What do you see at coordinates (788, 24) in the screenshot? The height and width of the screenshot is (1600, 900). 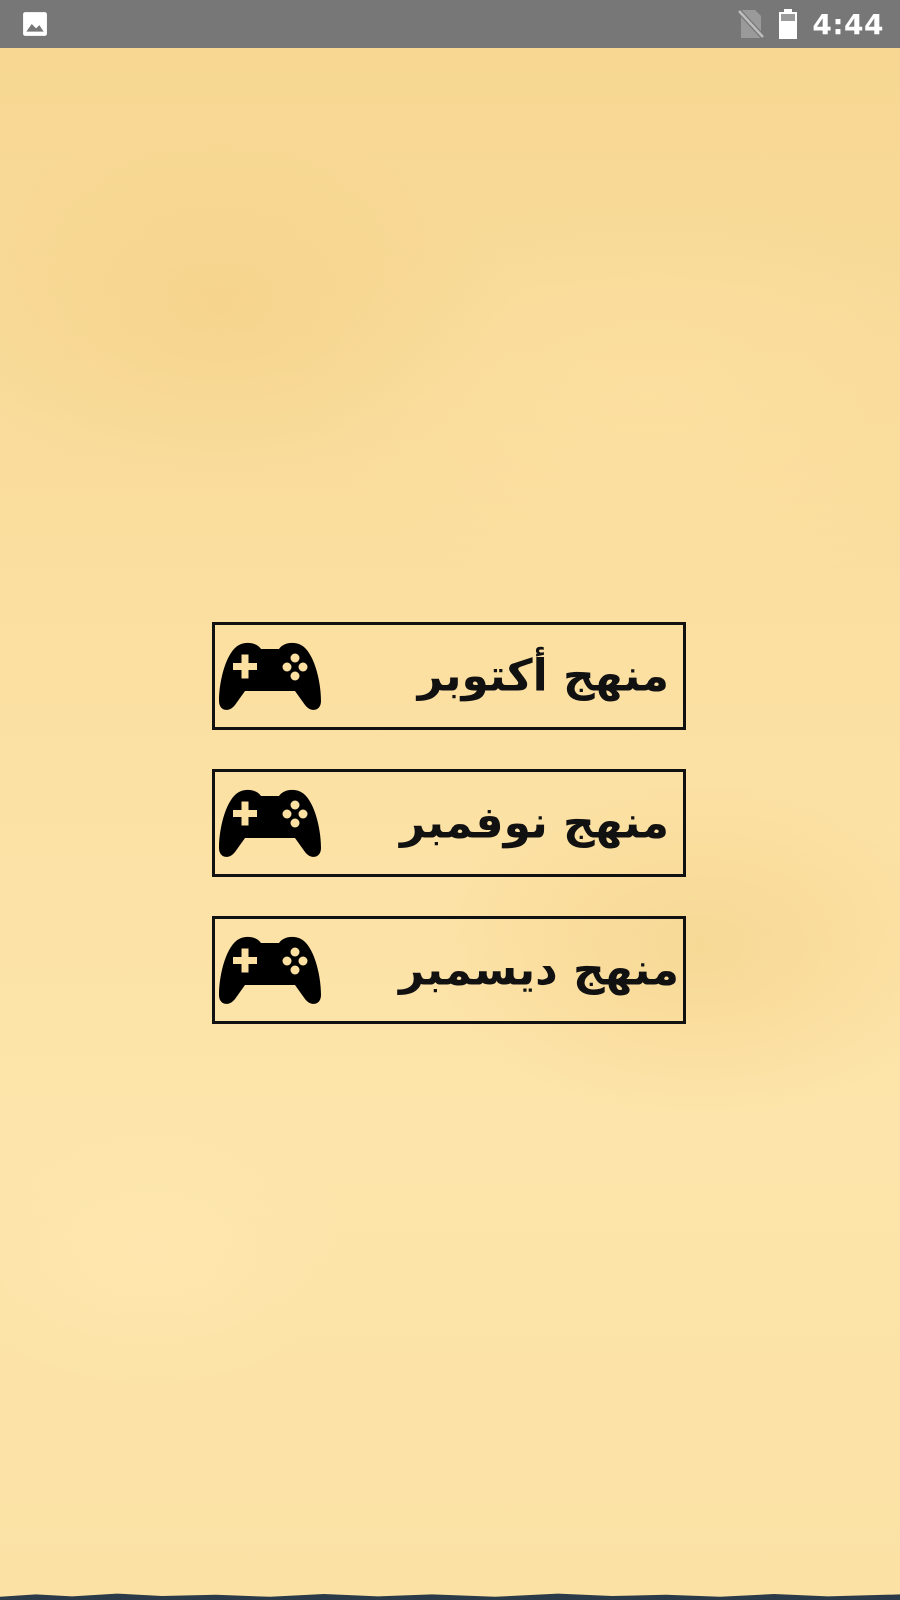 I see `battery-icon` at bounding box center [788, 24].